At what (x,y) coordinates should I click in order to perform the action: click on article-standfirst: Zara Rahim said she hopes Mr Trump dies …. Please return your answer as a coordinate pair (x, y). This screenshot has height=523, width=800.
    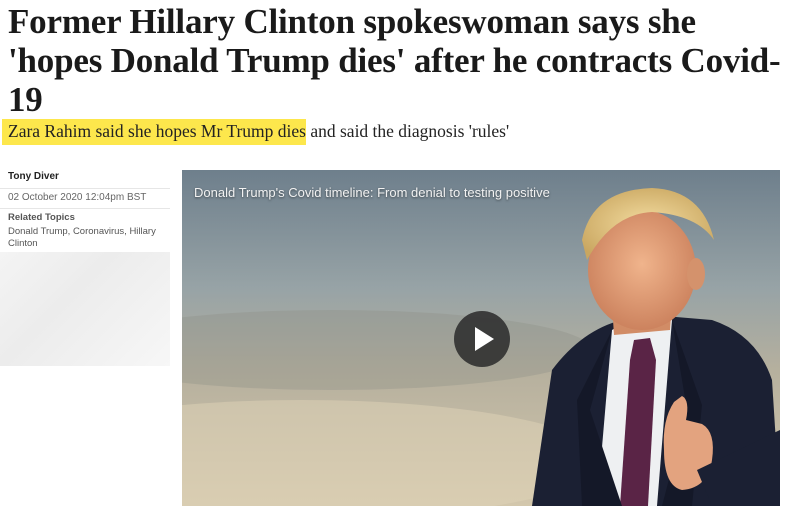
    Looking at the image, I should click on (255, 131).